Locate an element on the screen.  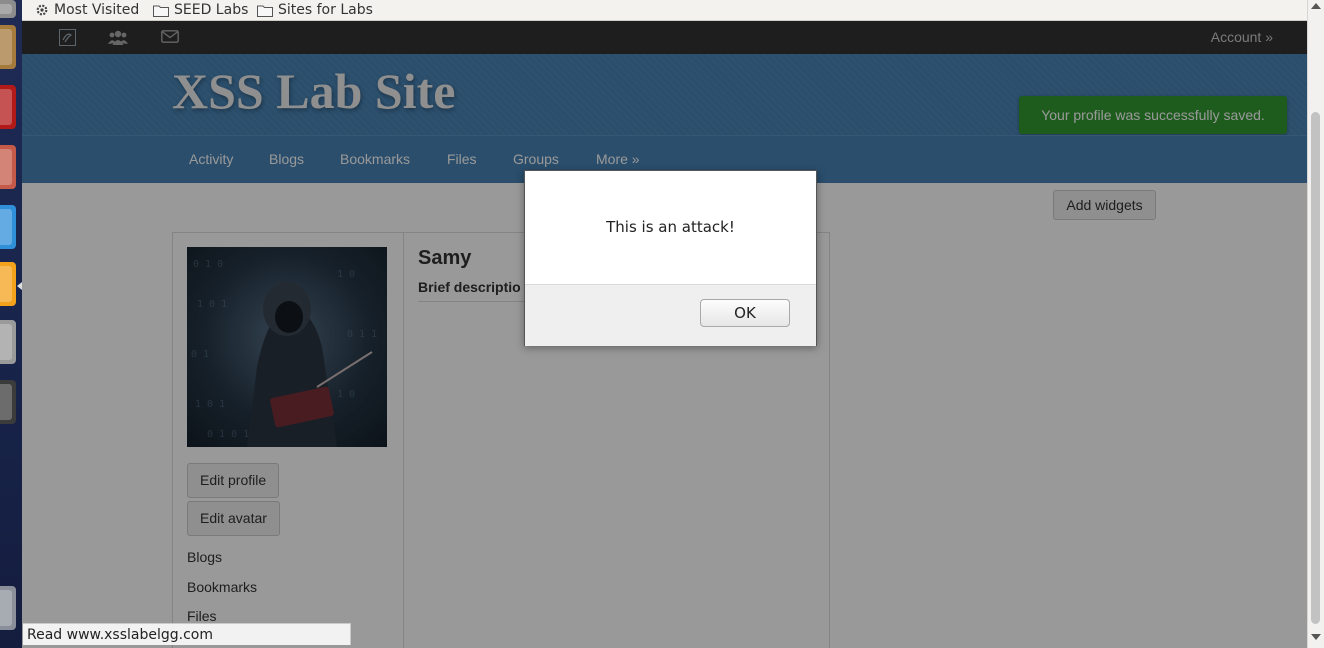
active-app-indicator-icon is located at coordinates (19, 286).